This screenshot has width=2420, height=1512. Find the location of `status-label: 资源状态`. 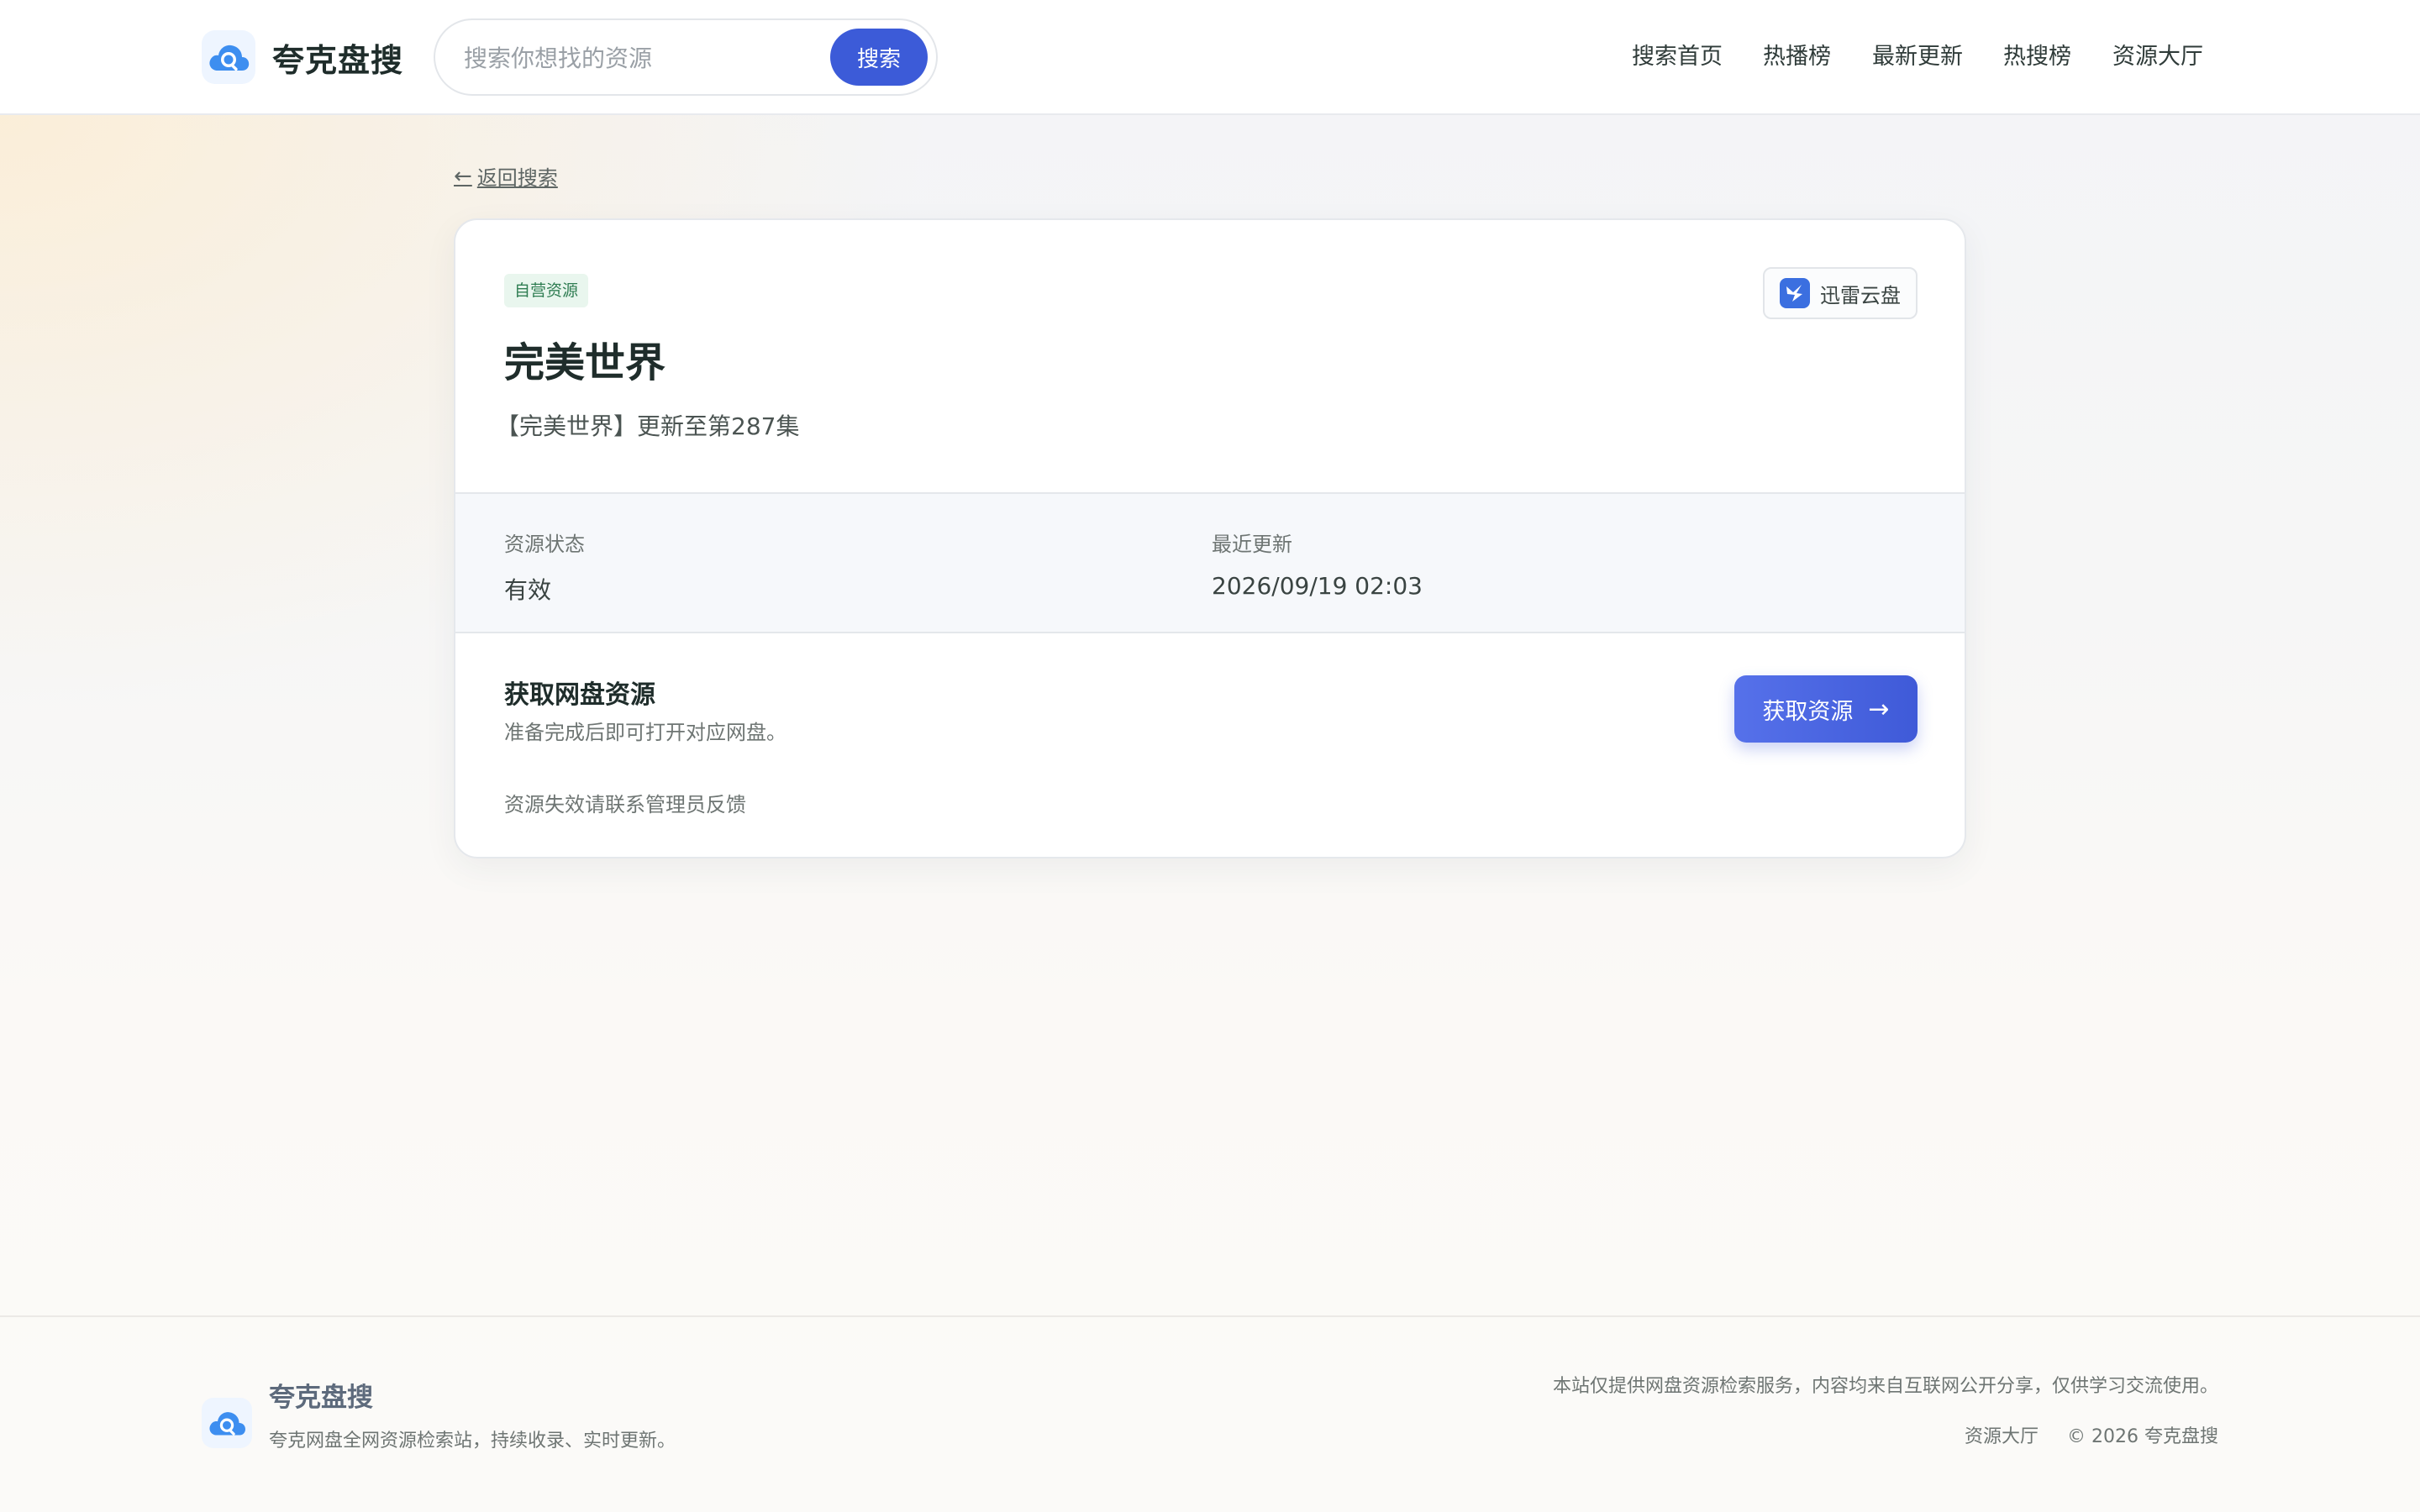

status-label: 资源状态 is located at coordinates (544, 544).